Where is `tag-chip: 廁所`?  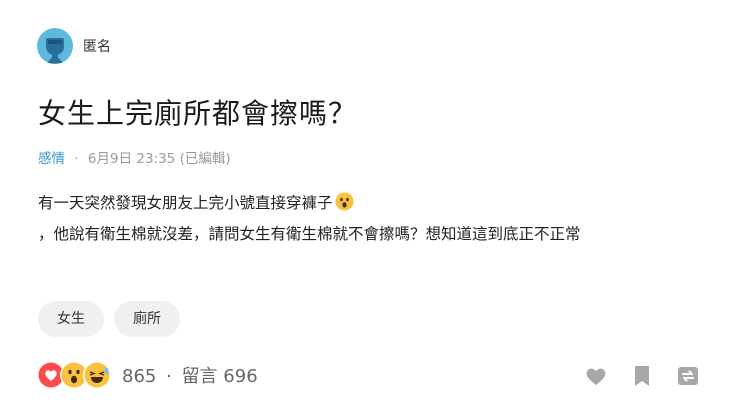
tag-chip: 廁所 is located at coordinates (147, 319).